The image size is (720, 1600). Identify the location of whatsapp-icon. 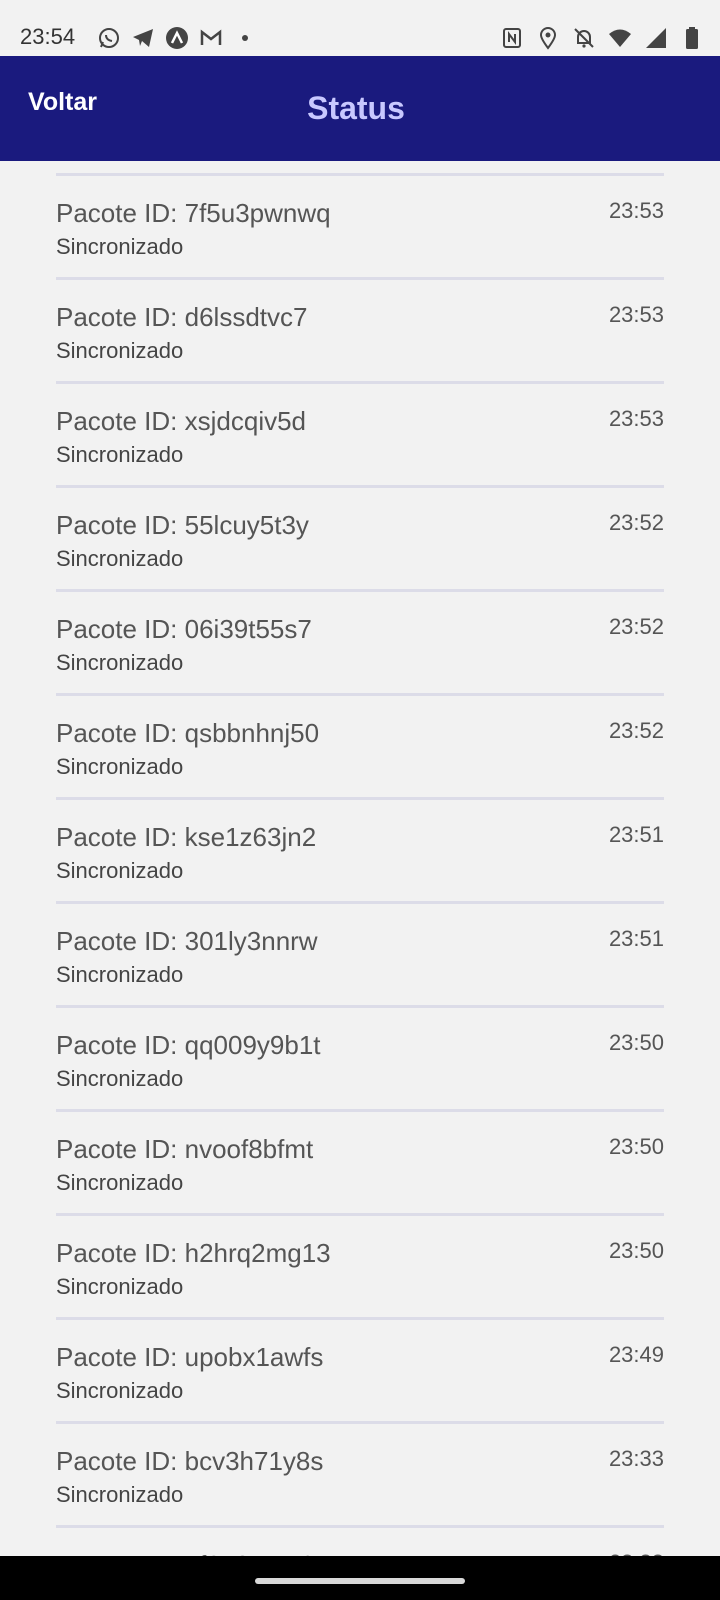
(109, 38).